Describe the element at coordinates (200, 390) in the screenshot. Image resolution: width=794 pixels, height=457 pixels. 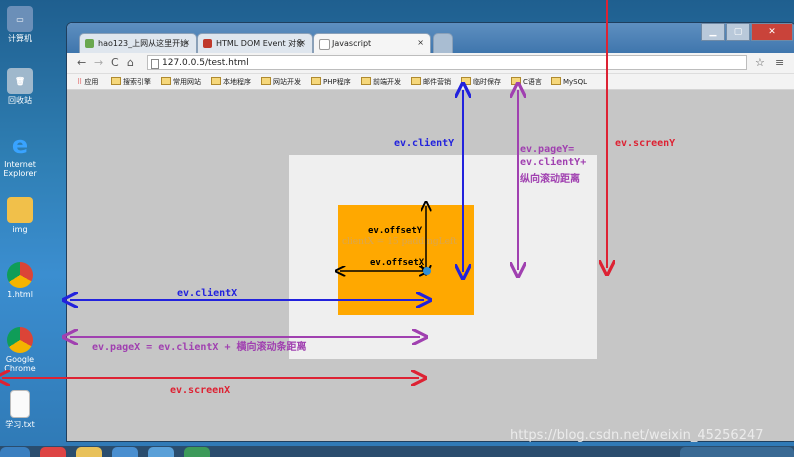
I see `label-screenX: ev.screenX` at that location.